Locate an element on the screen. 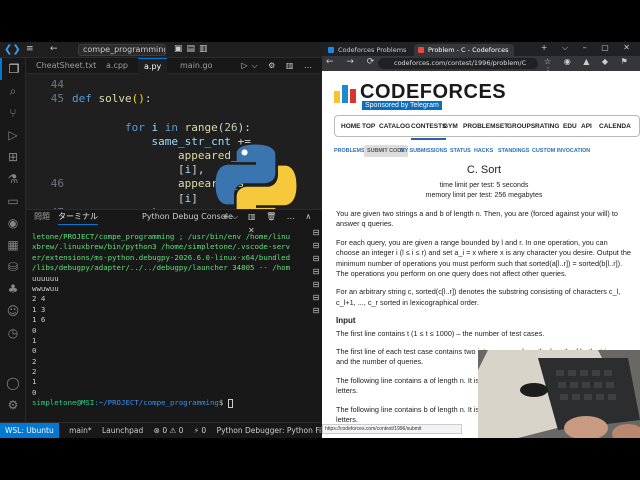  submenu-my-submissions: MY SUBMISSIONS is located at coordinates (423, 151).